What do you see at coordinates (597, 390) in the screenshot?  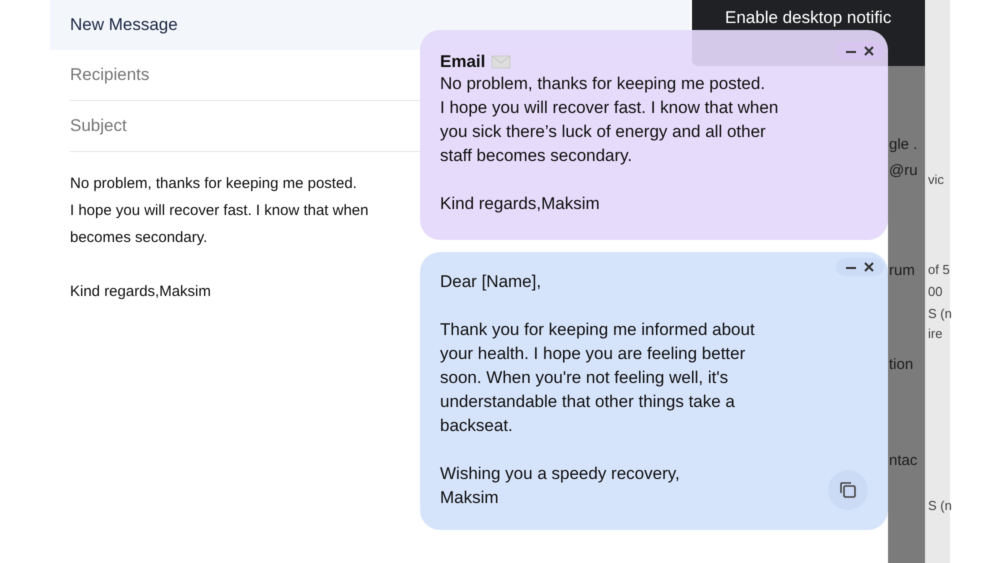 I see `reply-text: Dear [Name], Thank you for keeping me informed about your health. I hope you are feeling better soon. When you're not feeling well, it's understandable that other things take a backseat. Wishing you a speedy recovery, Maksim` at bounding box center [597, 390].